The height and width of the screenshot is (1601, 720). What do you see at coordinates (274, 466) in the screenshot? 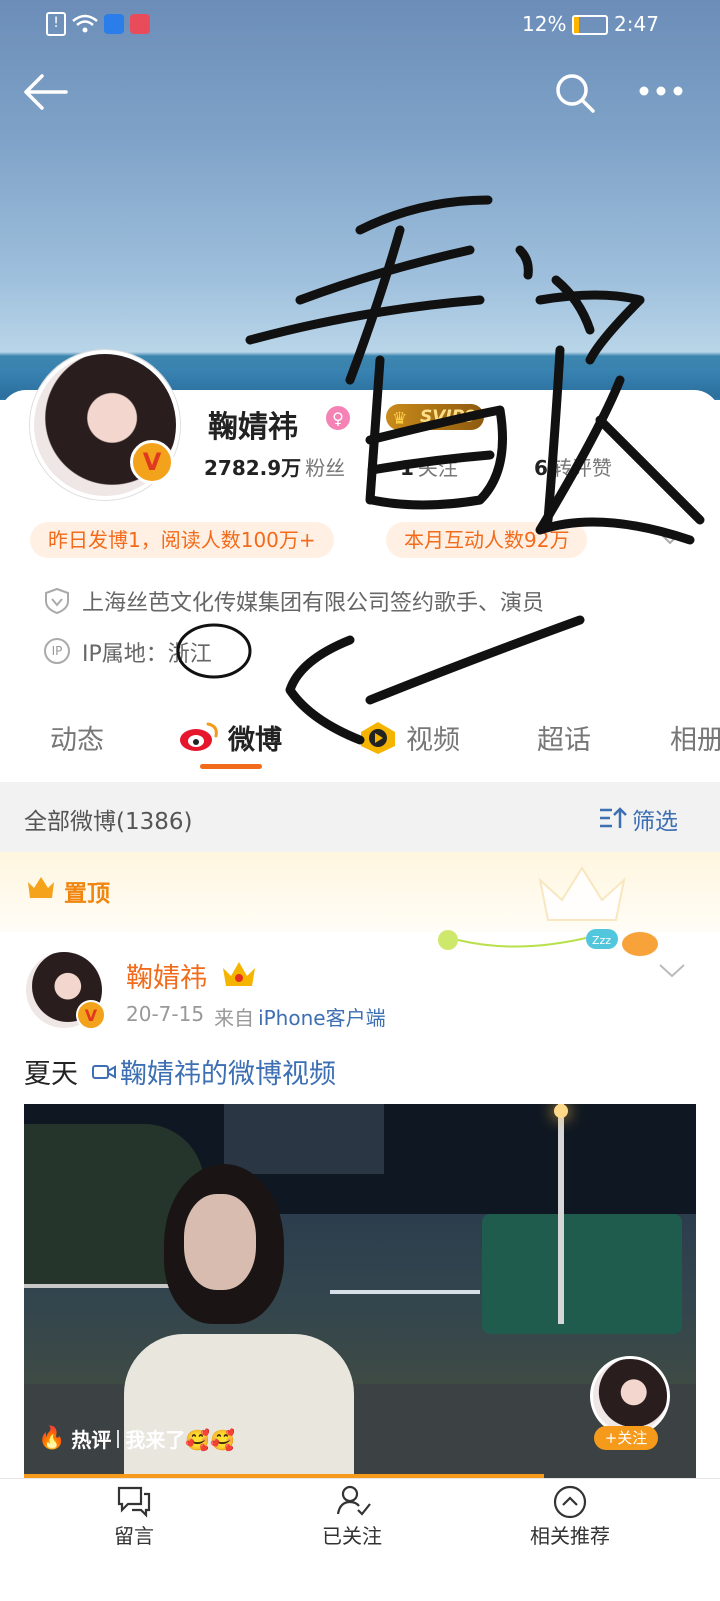
I see `stat-followers: 2782.9万 粉丝` at bounding box center [274, 466].